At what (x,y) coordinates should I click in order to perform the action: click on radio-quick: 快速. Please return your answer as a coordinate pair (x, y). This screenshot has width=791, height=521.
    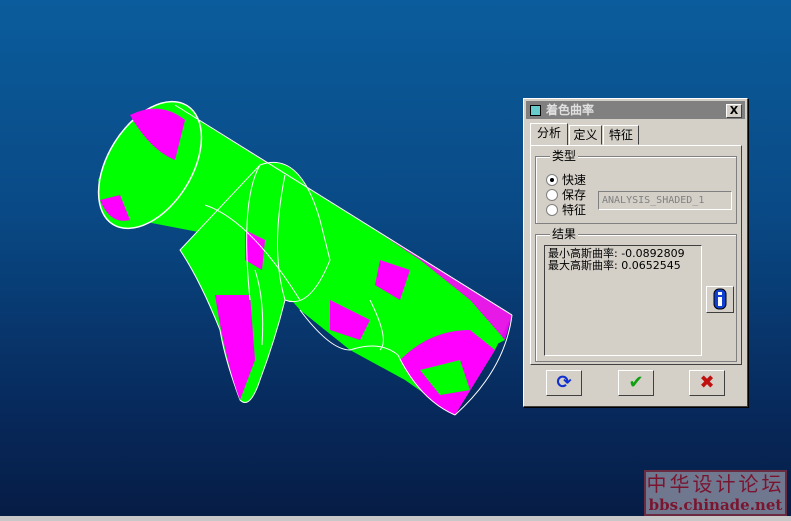
    Looking at the image, I should click on (566, 180).